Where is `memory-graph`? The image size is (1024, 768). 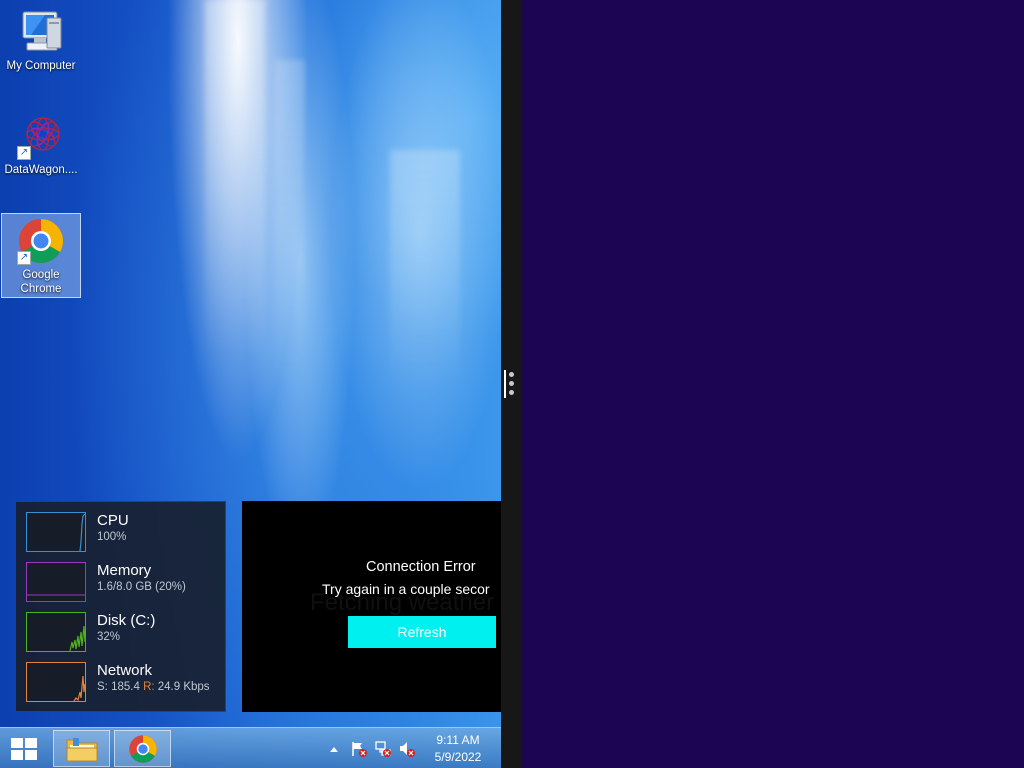 memory-graph is located at coordinates (56, 582).